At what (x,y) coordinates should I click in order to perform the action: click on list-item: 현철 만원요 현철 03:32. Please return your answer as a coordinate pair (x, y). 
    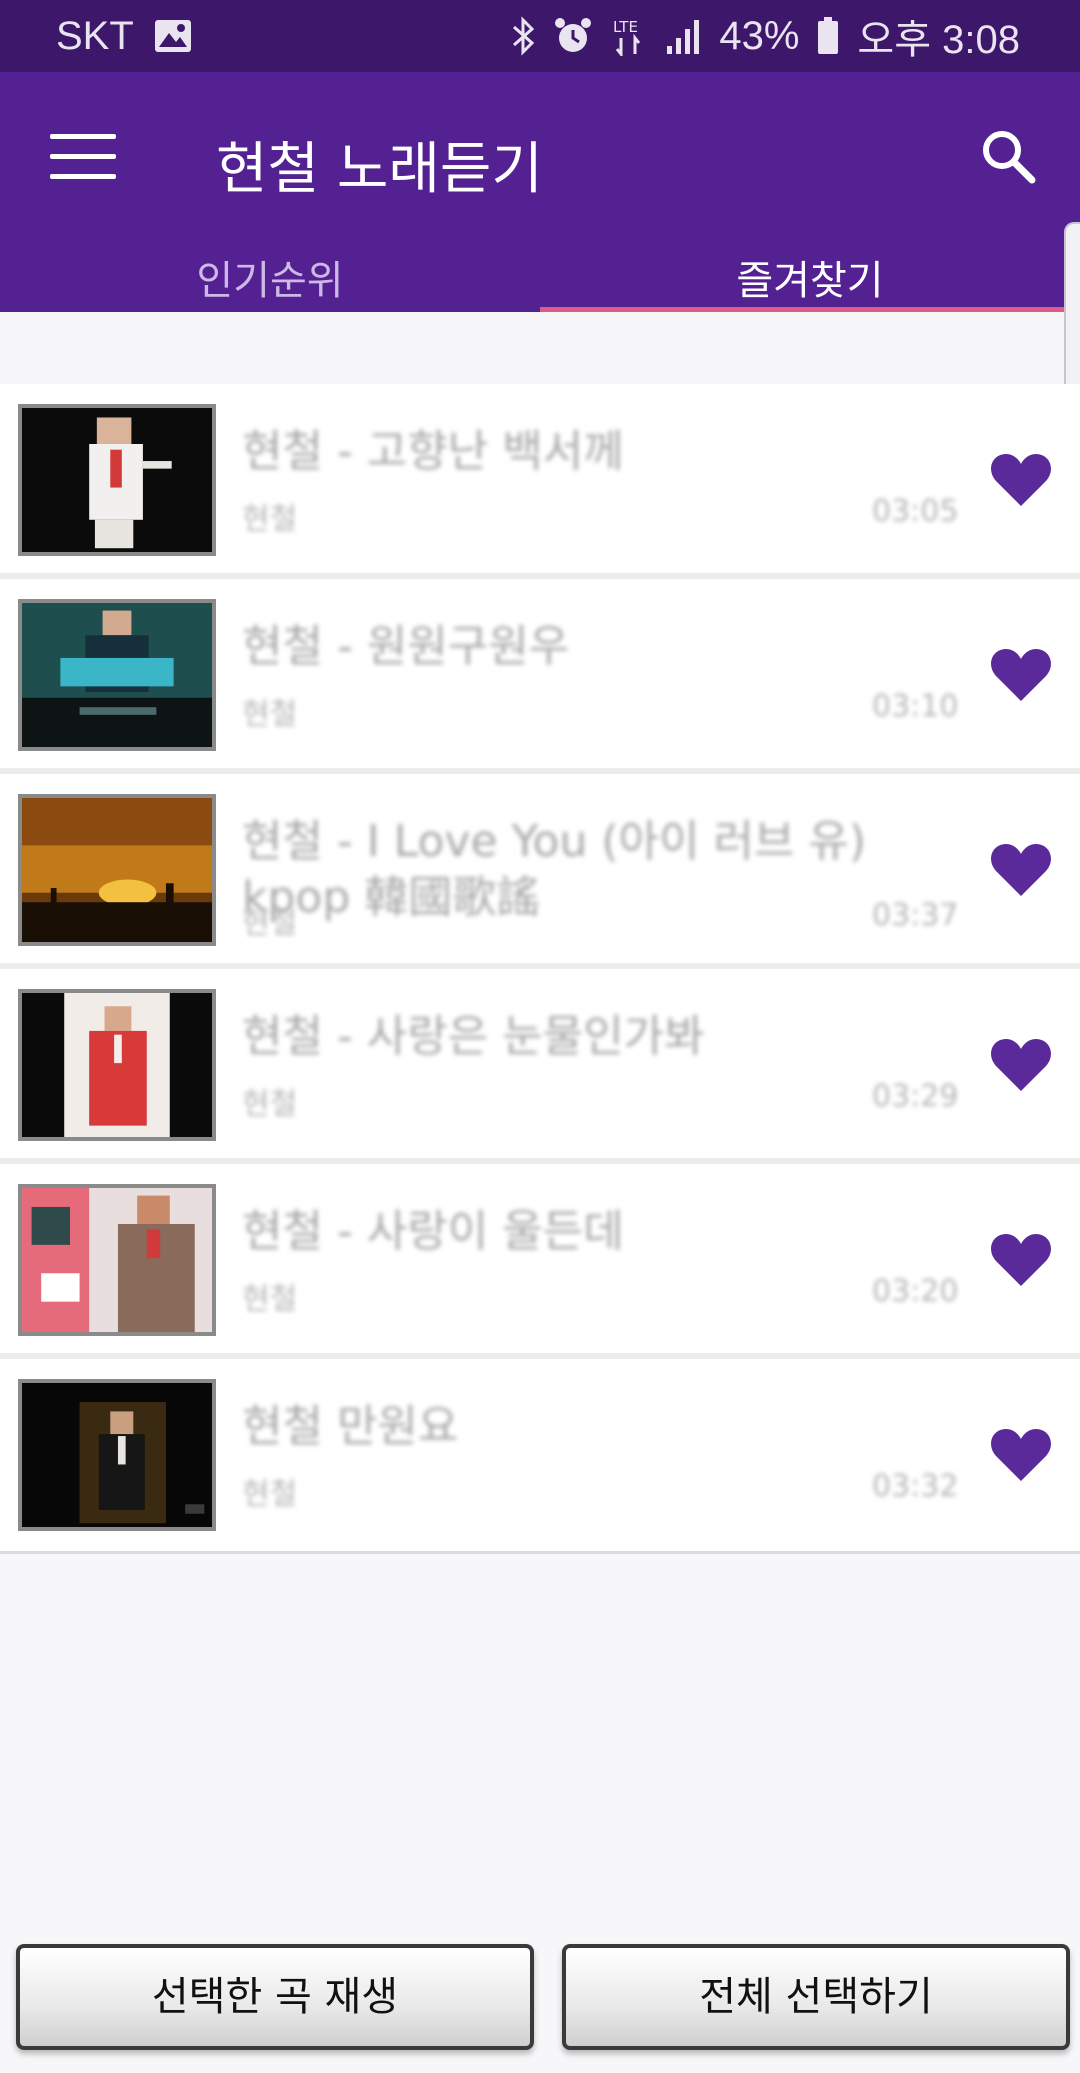
    Looking at the image, I should click on (540, 1456).